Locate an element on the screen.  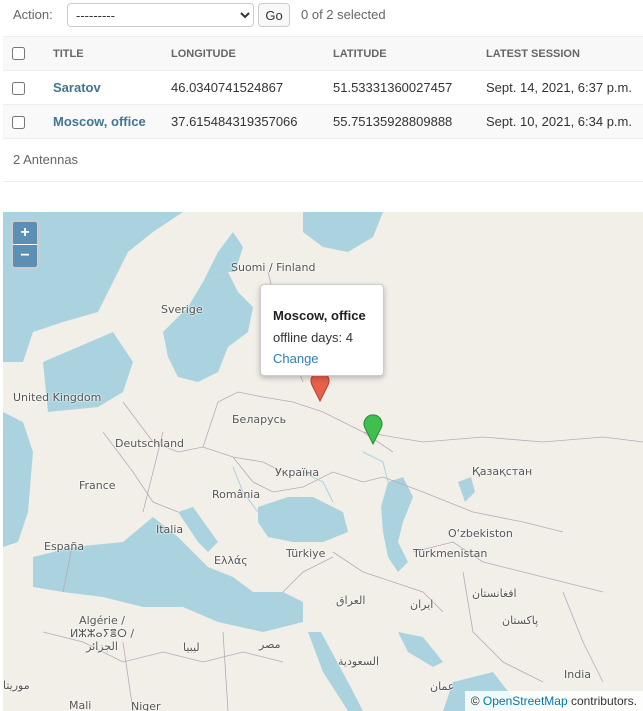
latitude-cell: 55.75135928809888 is located at coordinates (409, 121).